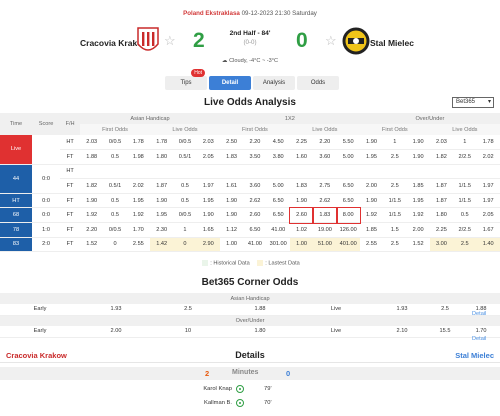  What do you see at coordinates (138, 245) in the screenshot?
I see `odds-cell: 2.55` at bounding box center [138, 245].